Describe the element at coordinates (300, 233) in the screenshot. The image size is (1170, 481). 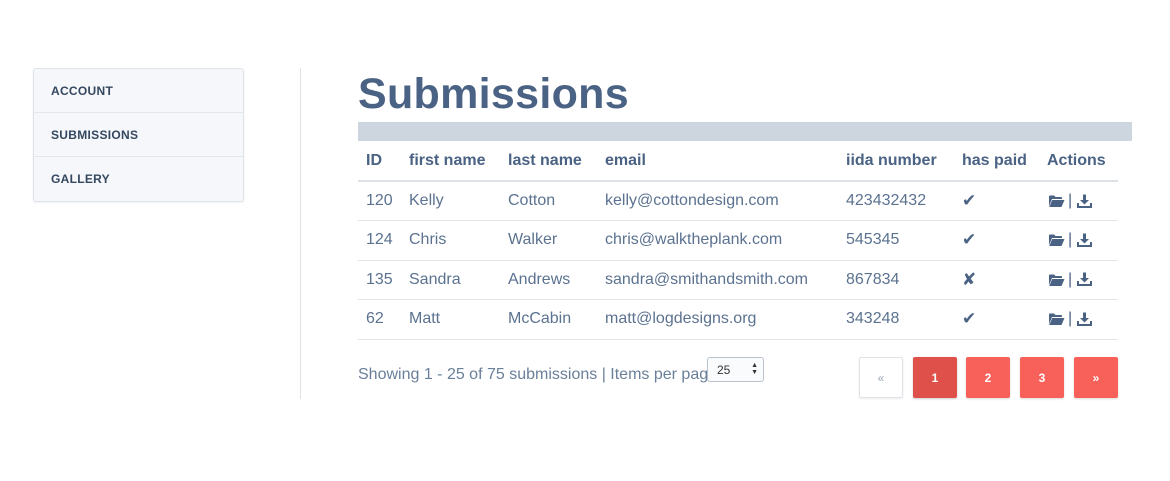
I see `vertical-divider` at that location.